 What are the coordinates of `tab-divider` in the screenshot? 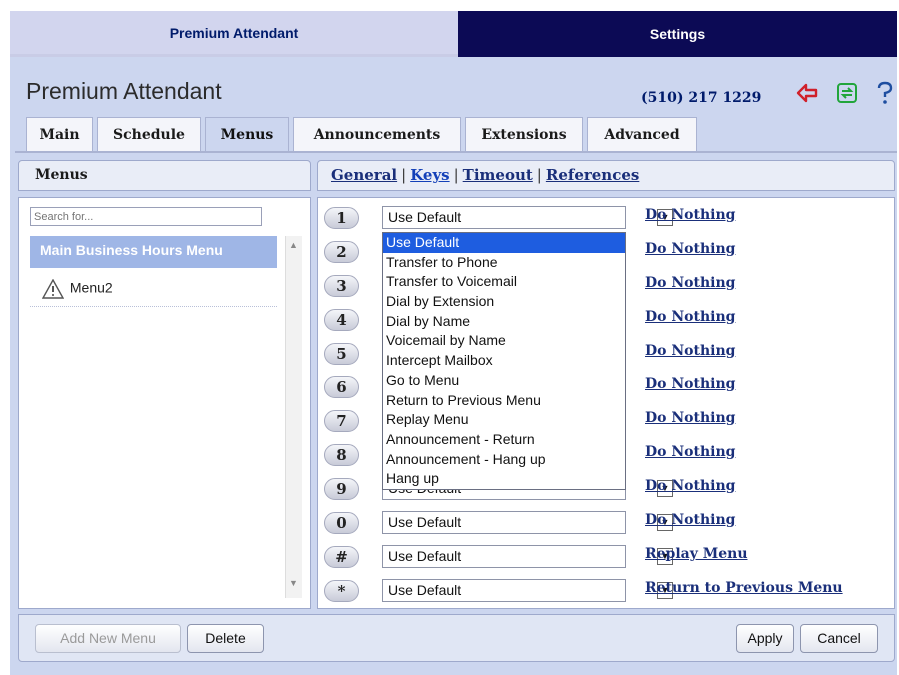 It's located at (456, 152).